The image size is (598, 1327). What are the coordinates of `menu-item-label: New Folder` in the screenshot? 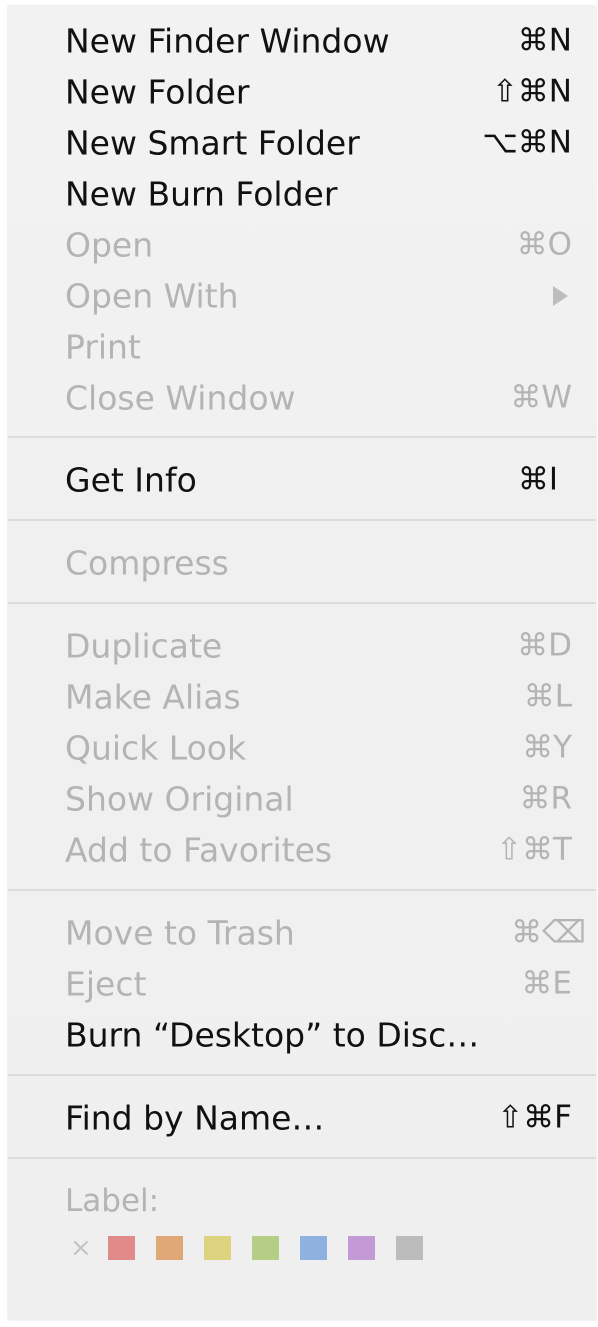 It's located at (157, 92).